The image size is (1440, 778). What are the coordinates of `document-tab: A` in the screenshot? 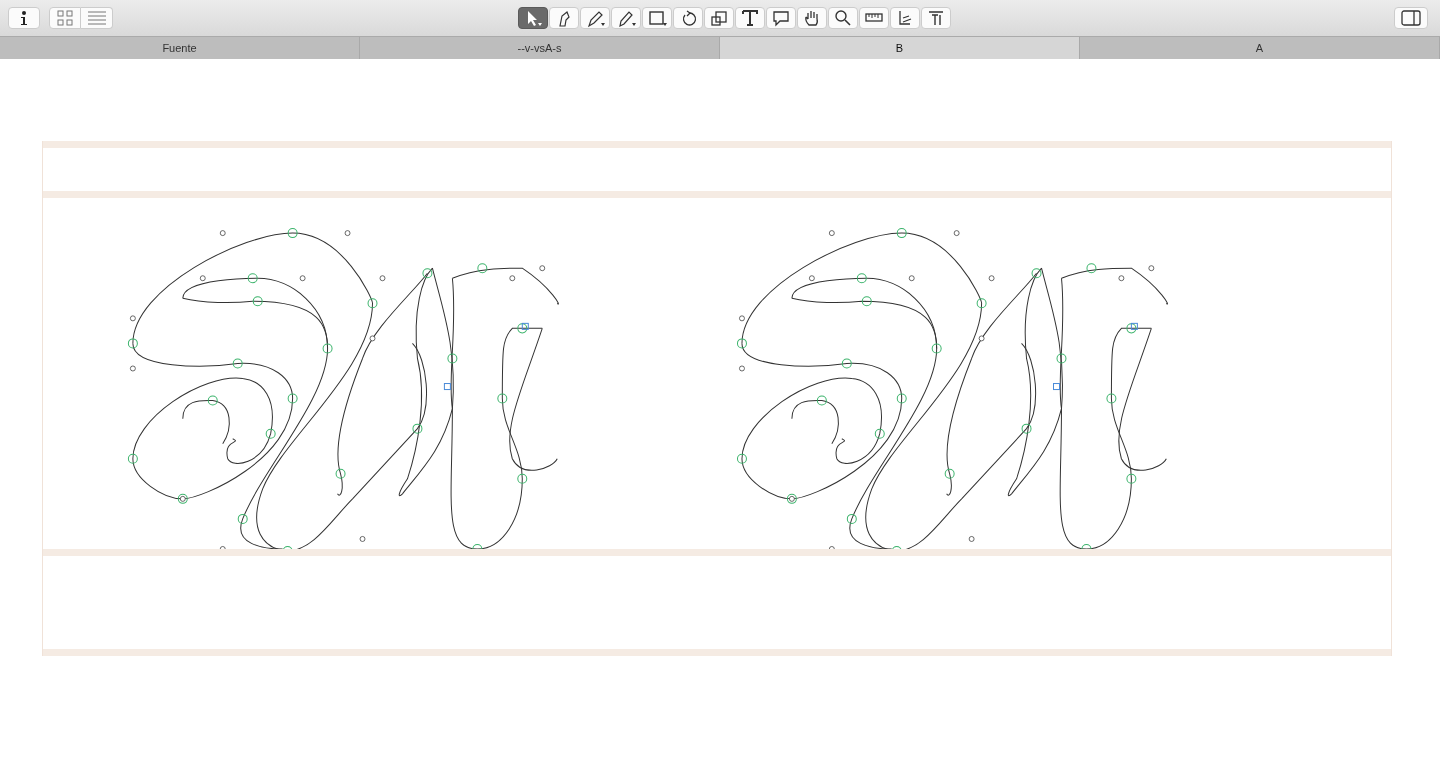 It's located at (1260, 48).